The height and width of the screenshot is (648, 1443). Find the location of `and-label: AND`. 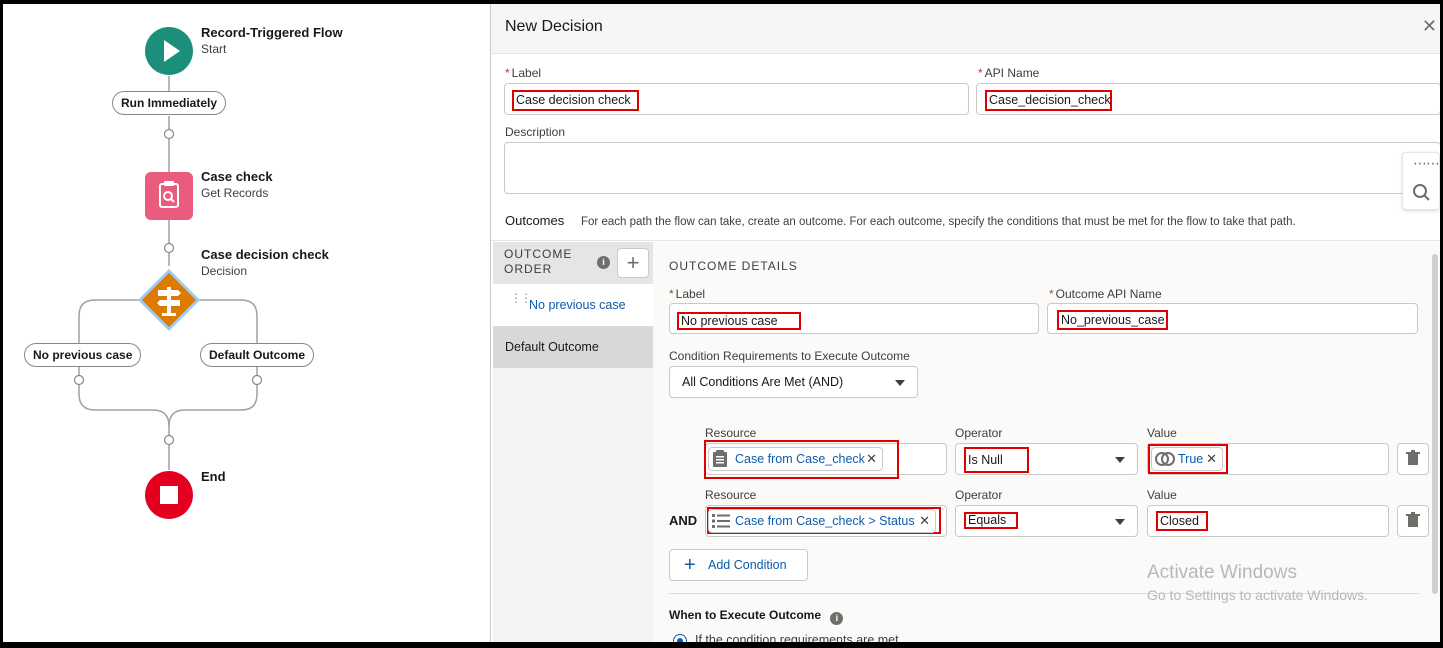

and-label: AND is located at coordinates (683, 520).